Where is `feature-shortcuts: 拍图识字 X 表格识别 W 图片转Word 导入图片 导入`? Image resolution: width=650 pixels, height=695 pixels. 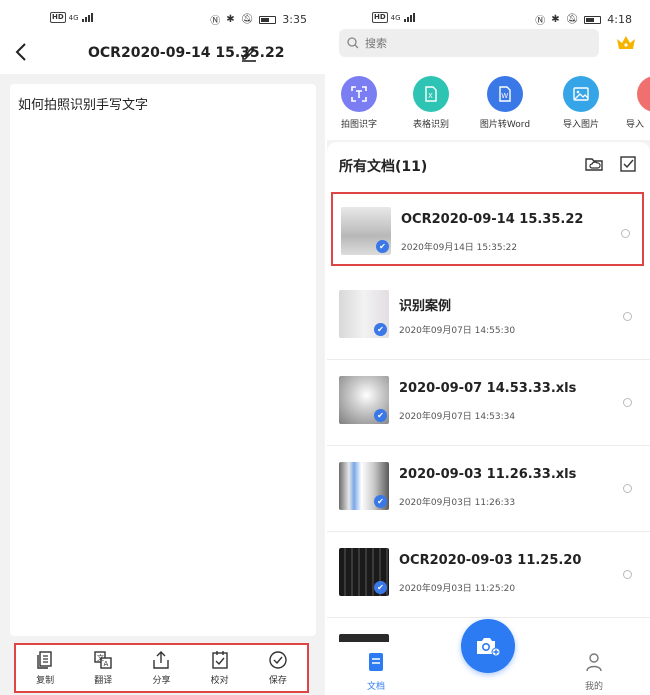 feature-shortcuts: 拍图识字 X 表格识别 W 图片转Word 导入图片 导入 is located at coordinates (488, 106).